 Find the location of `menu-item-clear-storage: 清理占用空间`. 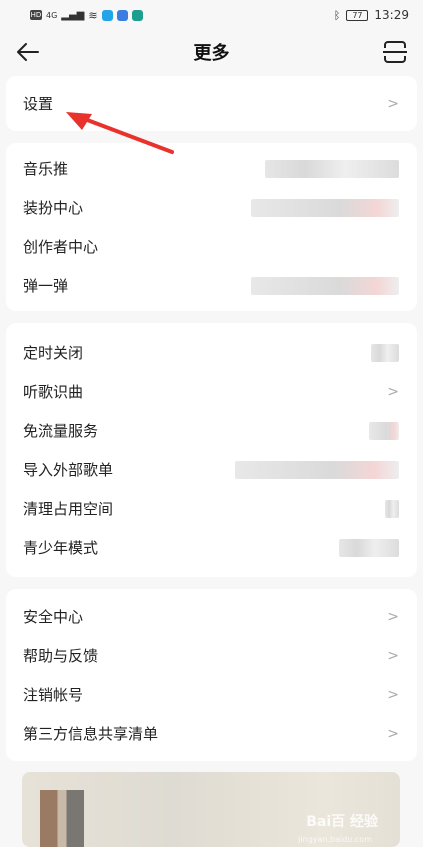

menu-item-clear-storage: 清理占用空间 is located at coordinates (211, 508).